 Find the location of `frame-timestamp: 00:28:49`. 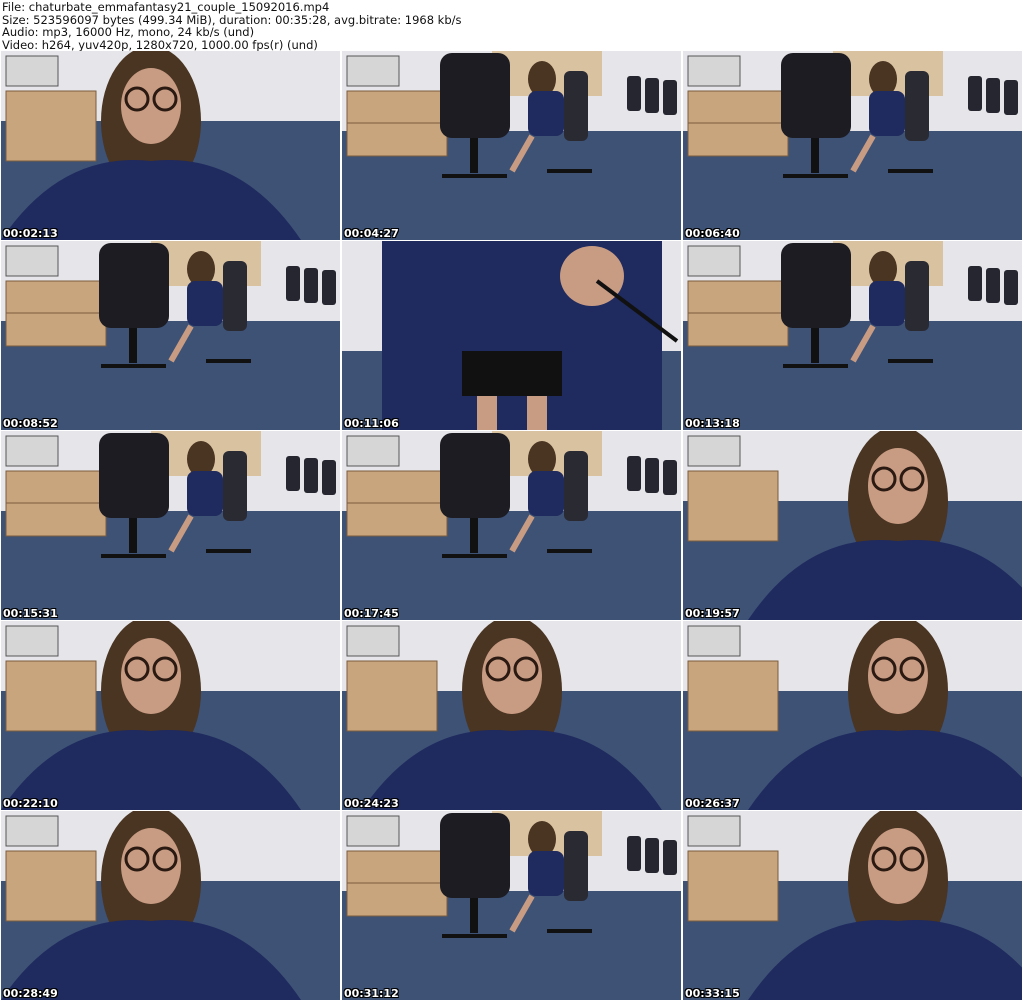

frame-timestamp: 00:28:49 is located at coordinates (30, 993).